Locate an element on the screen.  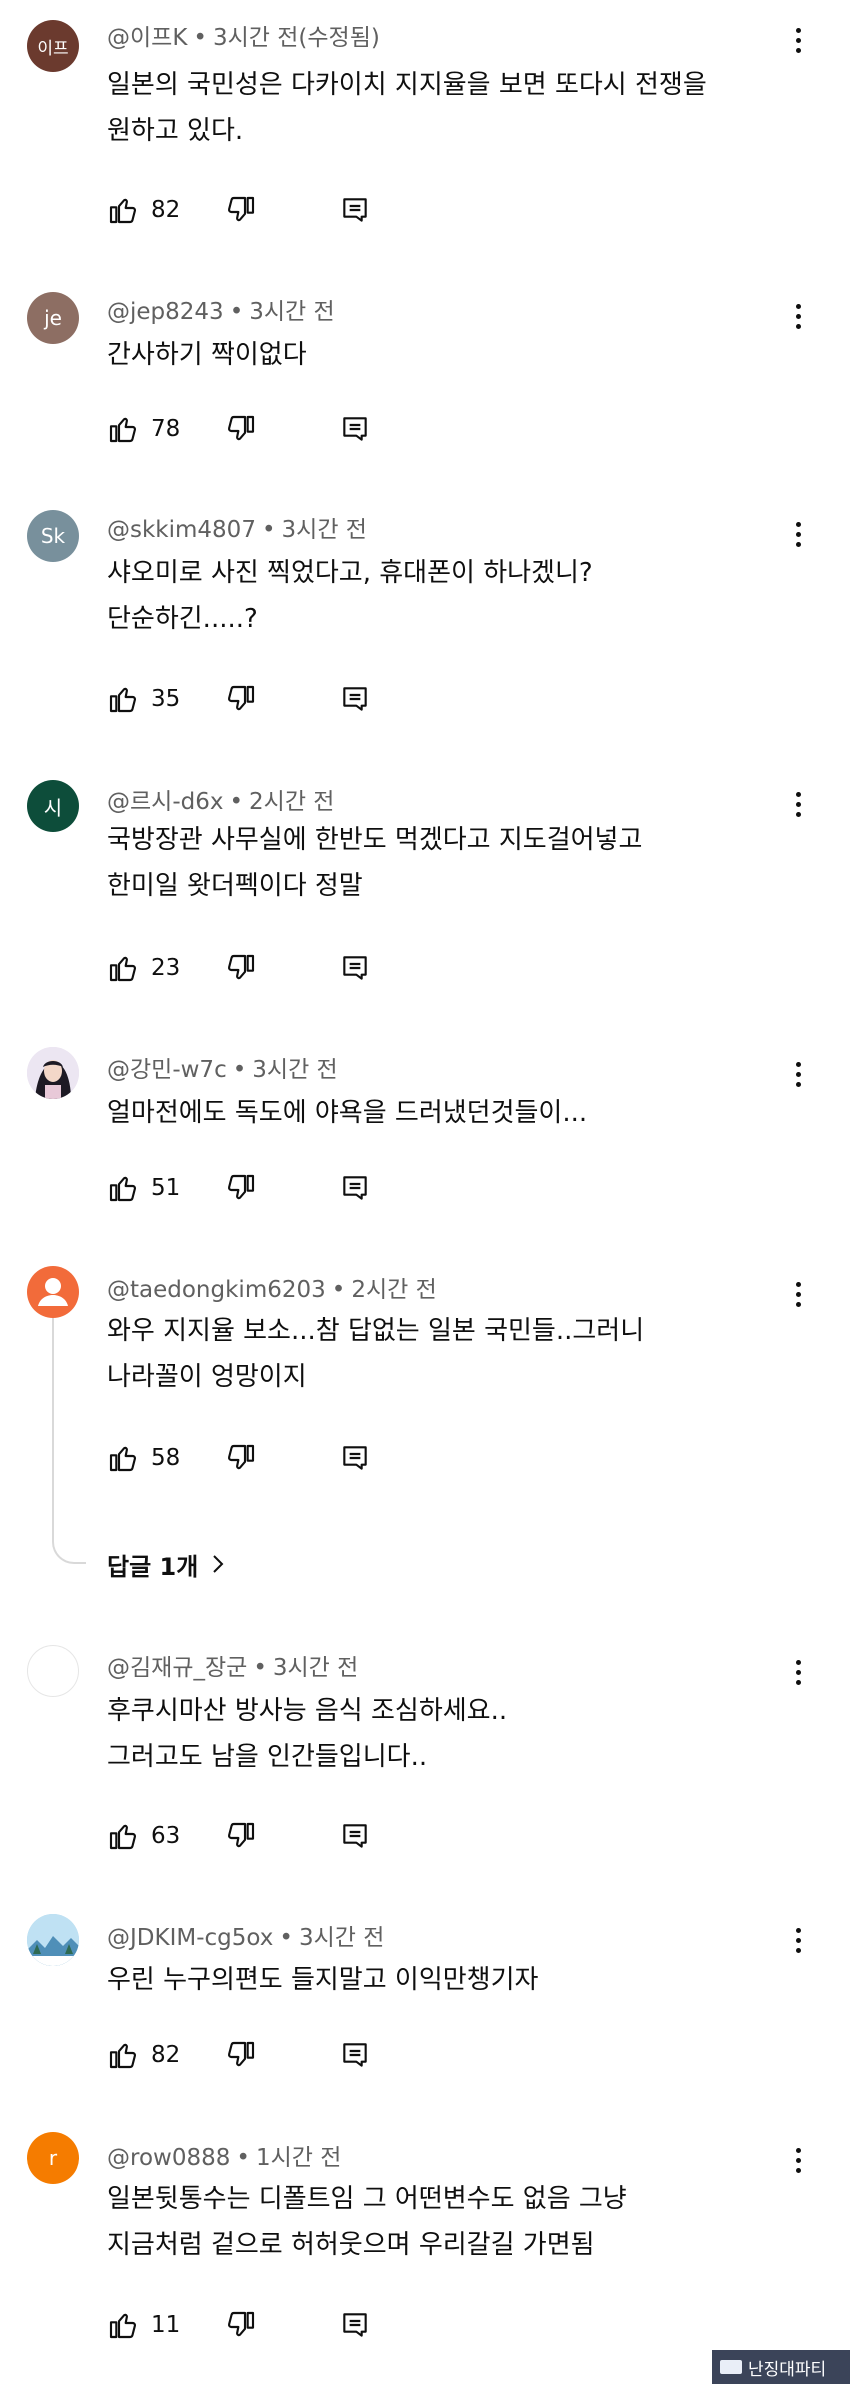
comment-meta: @르시-d6x • 2시간 전 is located at coordinates (220, 799).